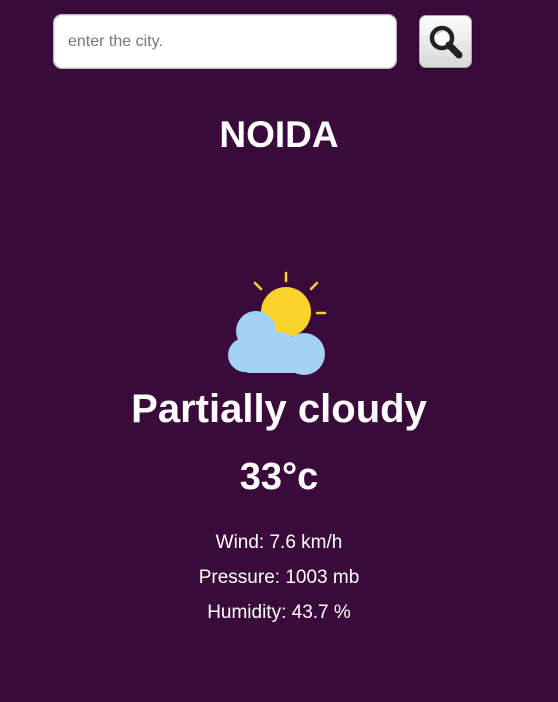  Describe the element at coordinates (279, 409) in the screenshot. I see `weather-condition: Partially cloudy` at that location.